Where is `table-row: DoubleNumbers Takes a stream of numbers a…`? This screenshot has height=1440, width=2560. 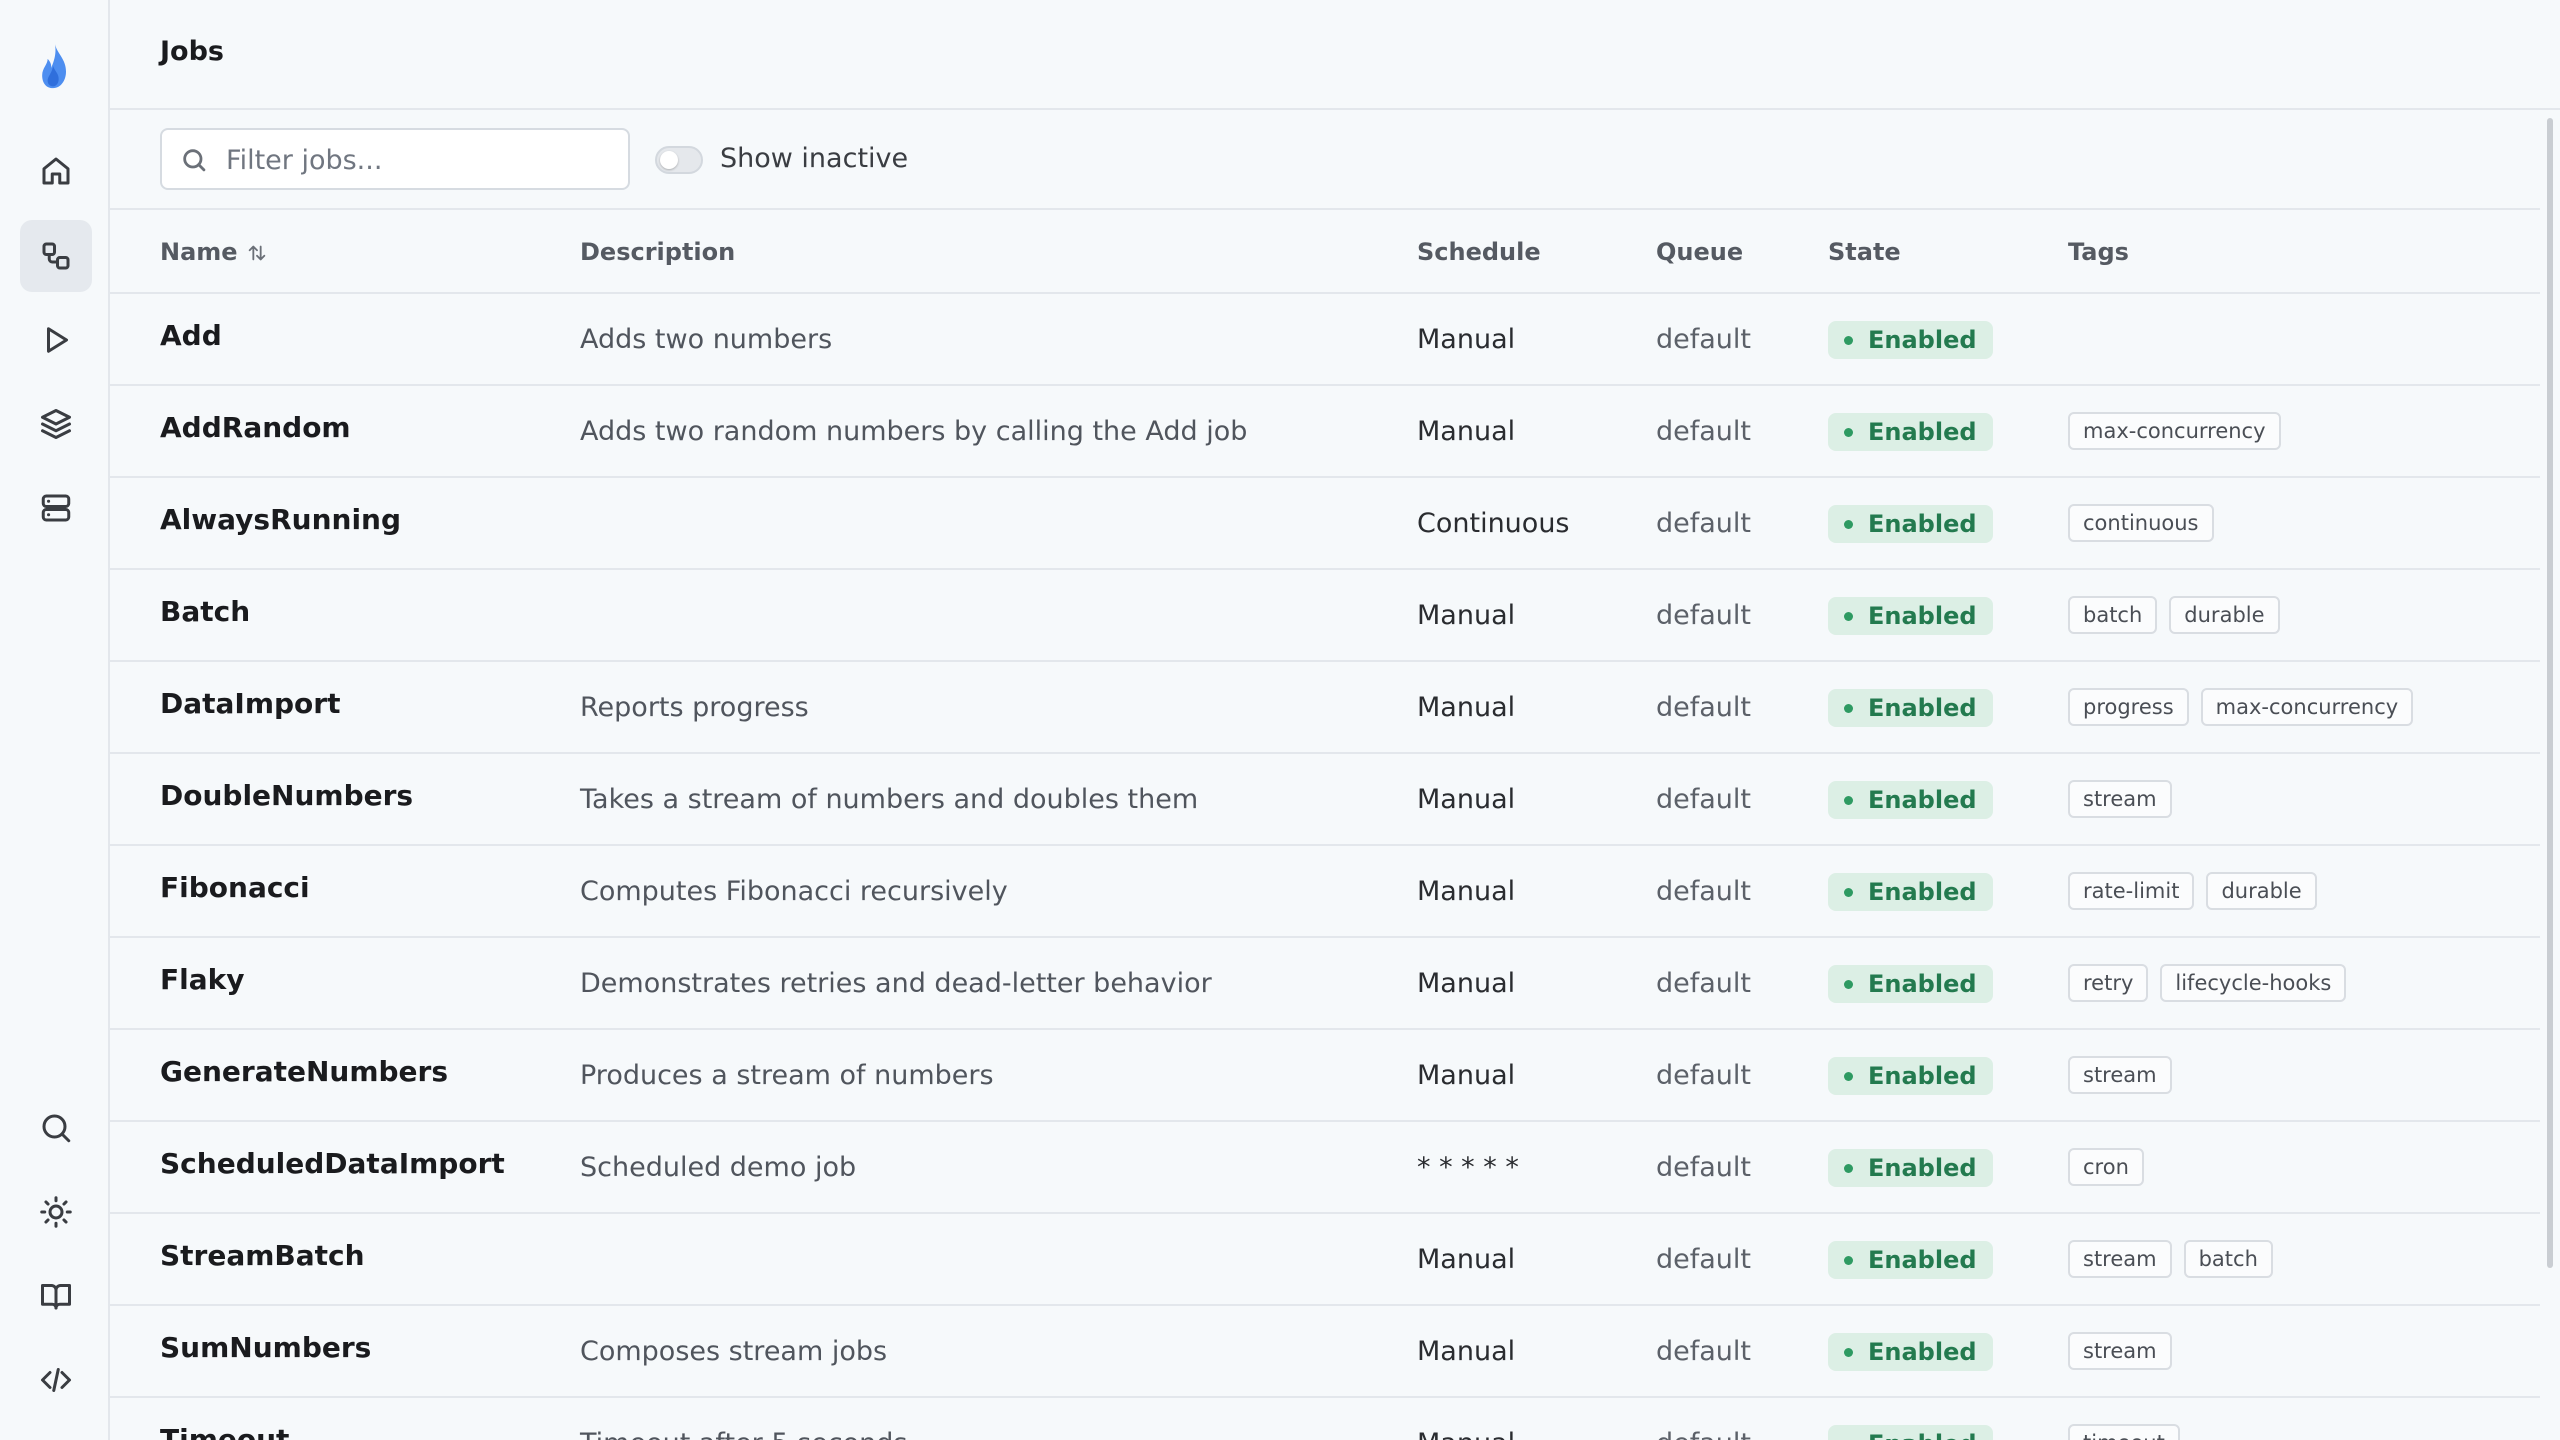 table-row: DoubleNumbers Takes a stream of numbers a… is located at coordinates (1325, 800).